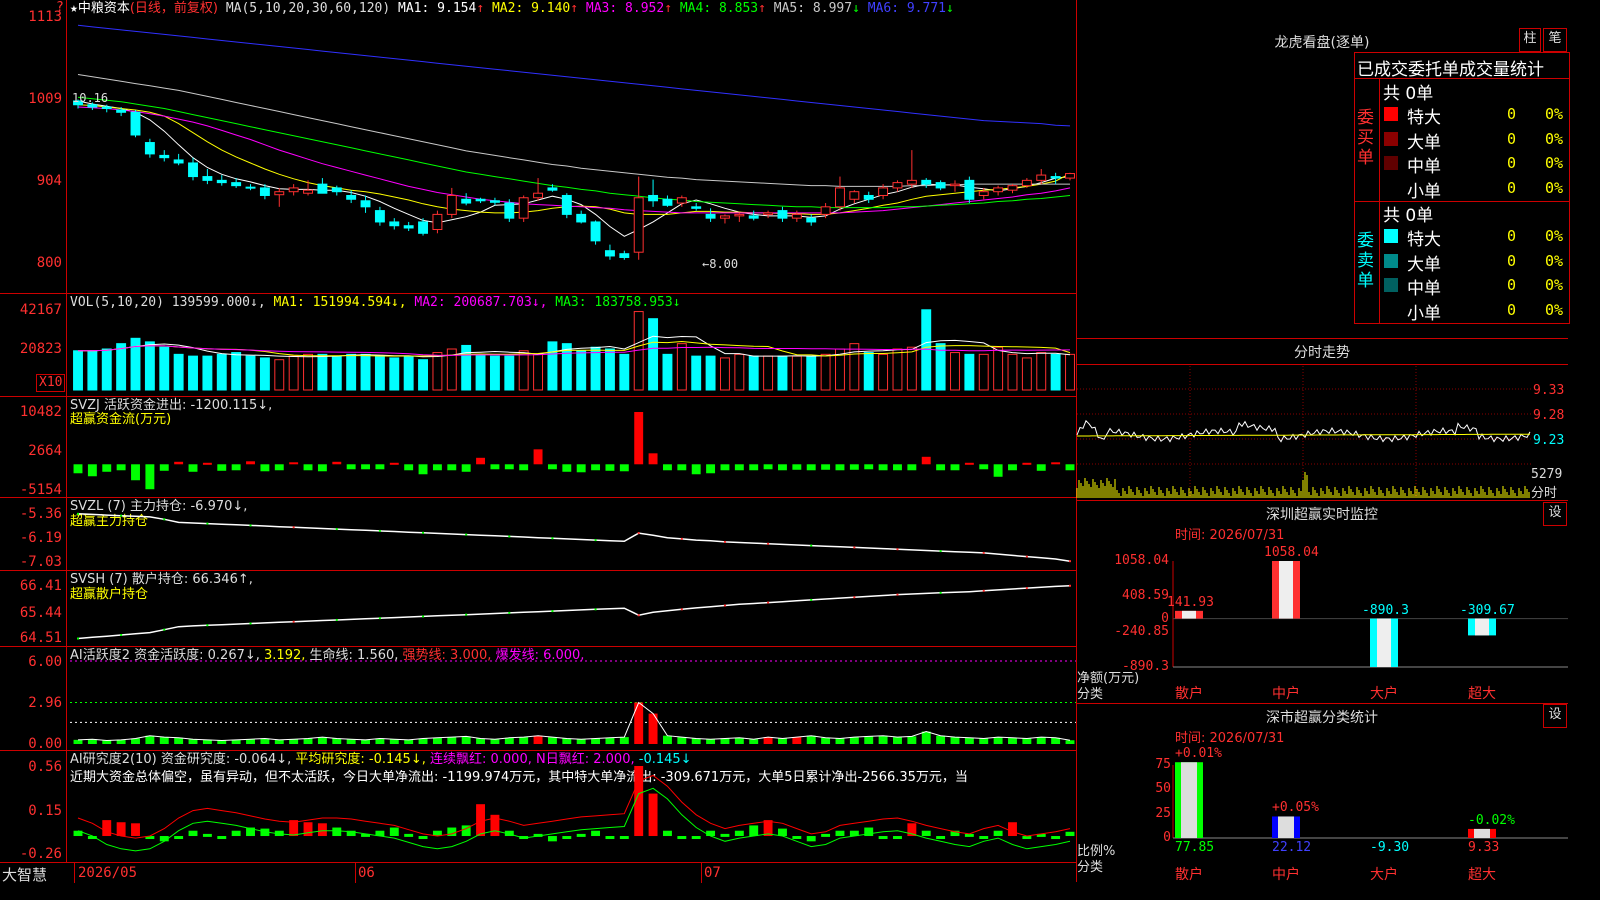  Describe the element at coordinates (1090, 867) in the screenshot. I see `class-axis-sub: 分类` at that location.